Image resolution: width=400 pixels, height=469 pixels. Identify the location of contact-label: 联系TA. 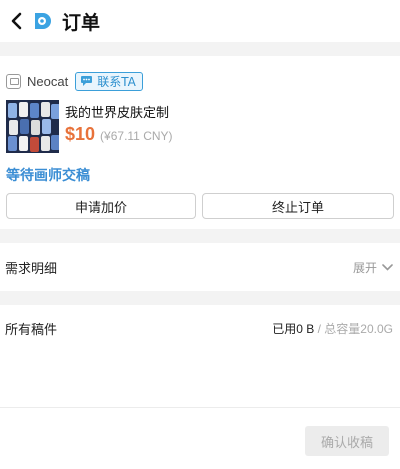
(116, 81).